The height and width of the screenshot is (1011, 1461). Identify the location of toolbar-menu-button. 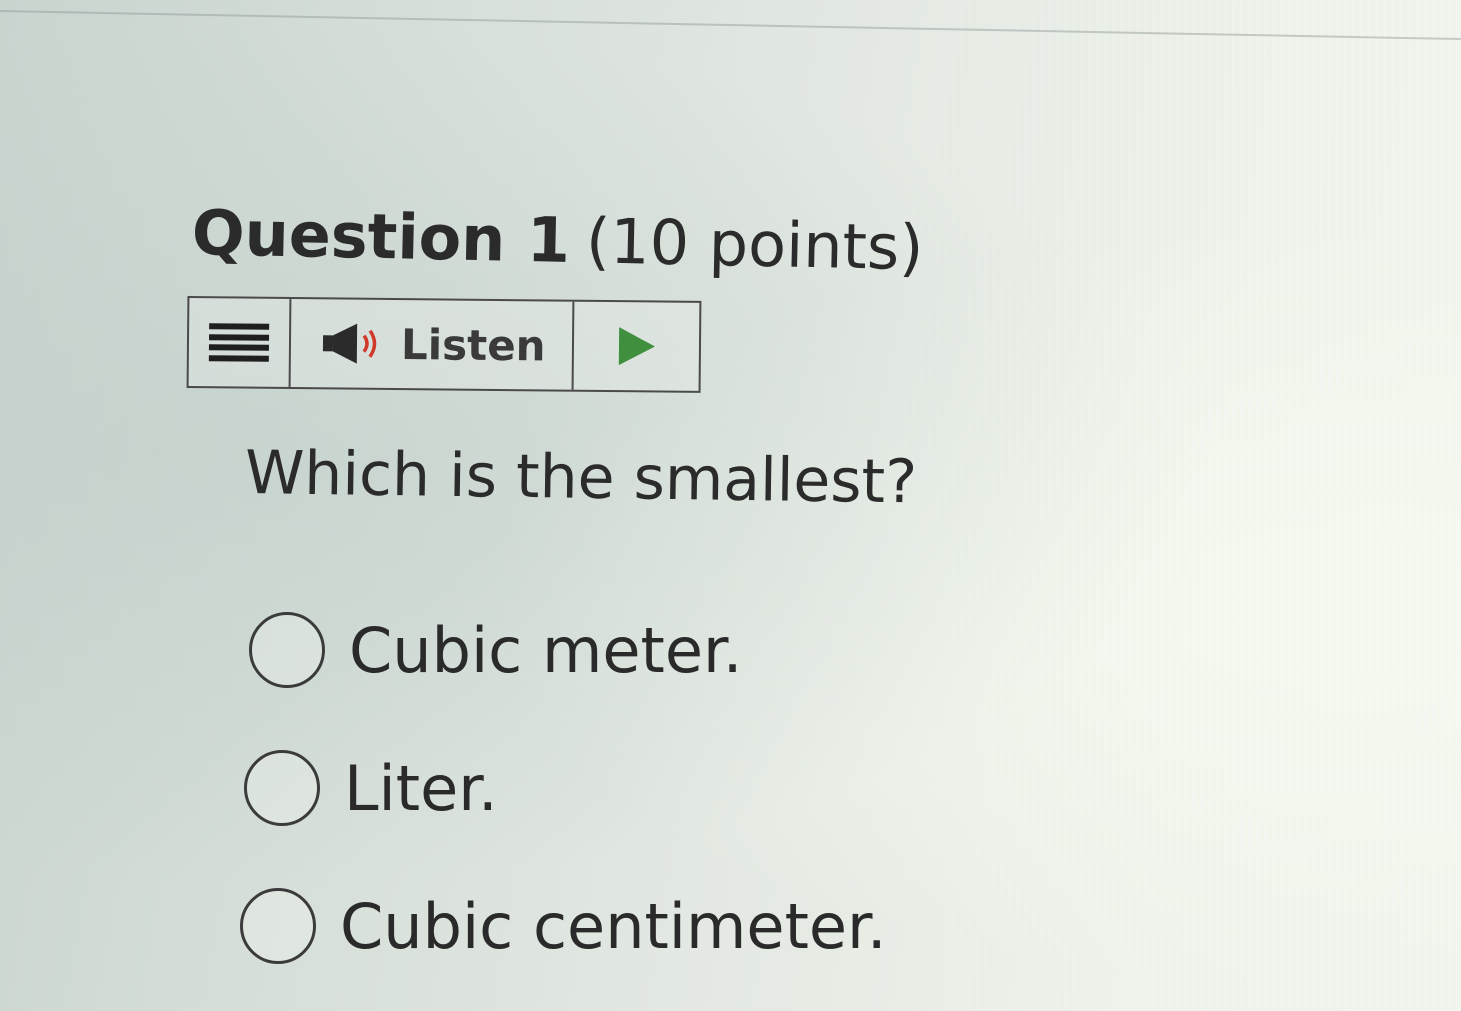
(240, 342).